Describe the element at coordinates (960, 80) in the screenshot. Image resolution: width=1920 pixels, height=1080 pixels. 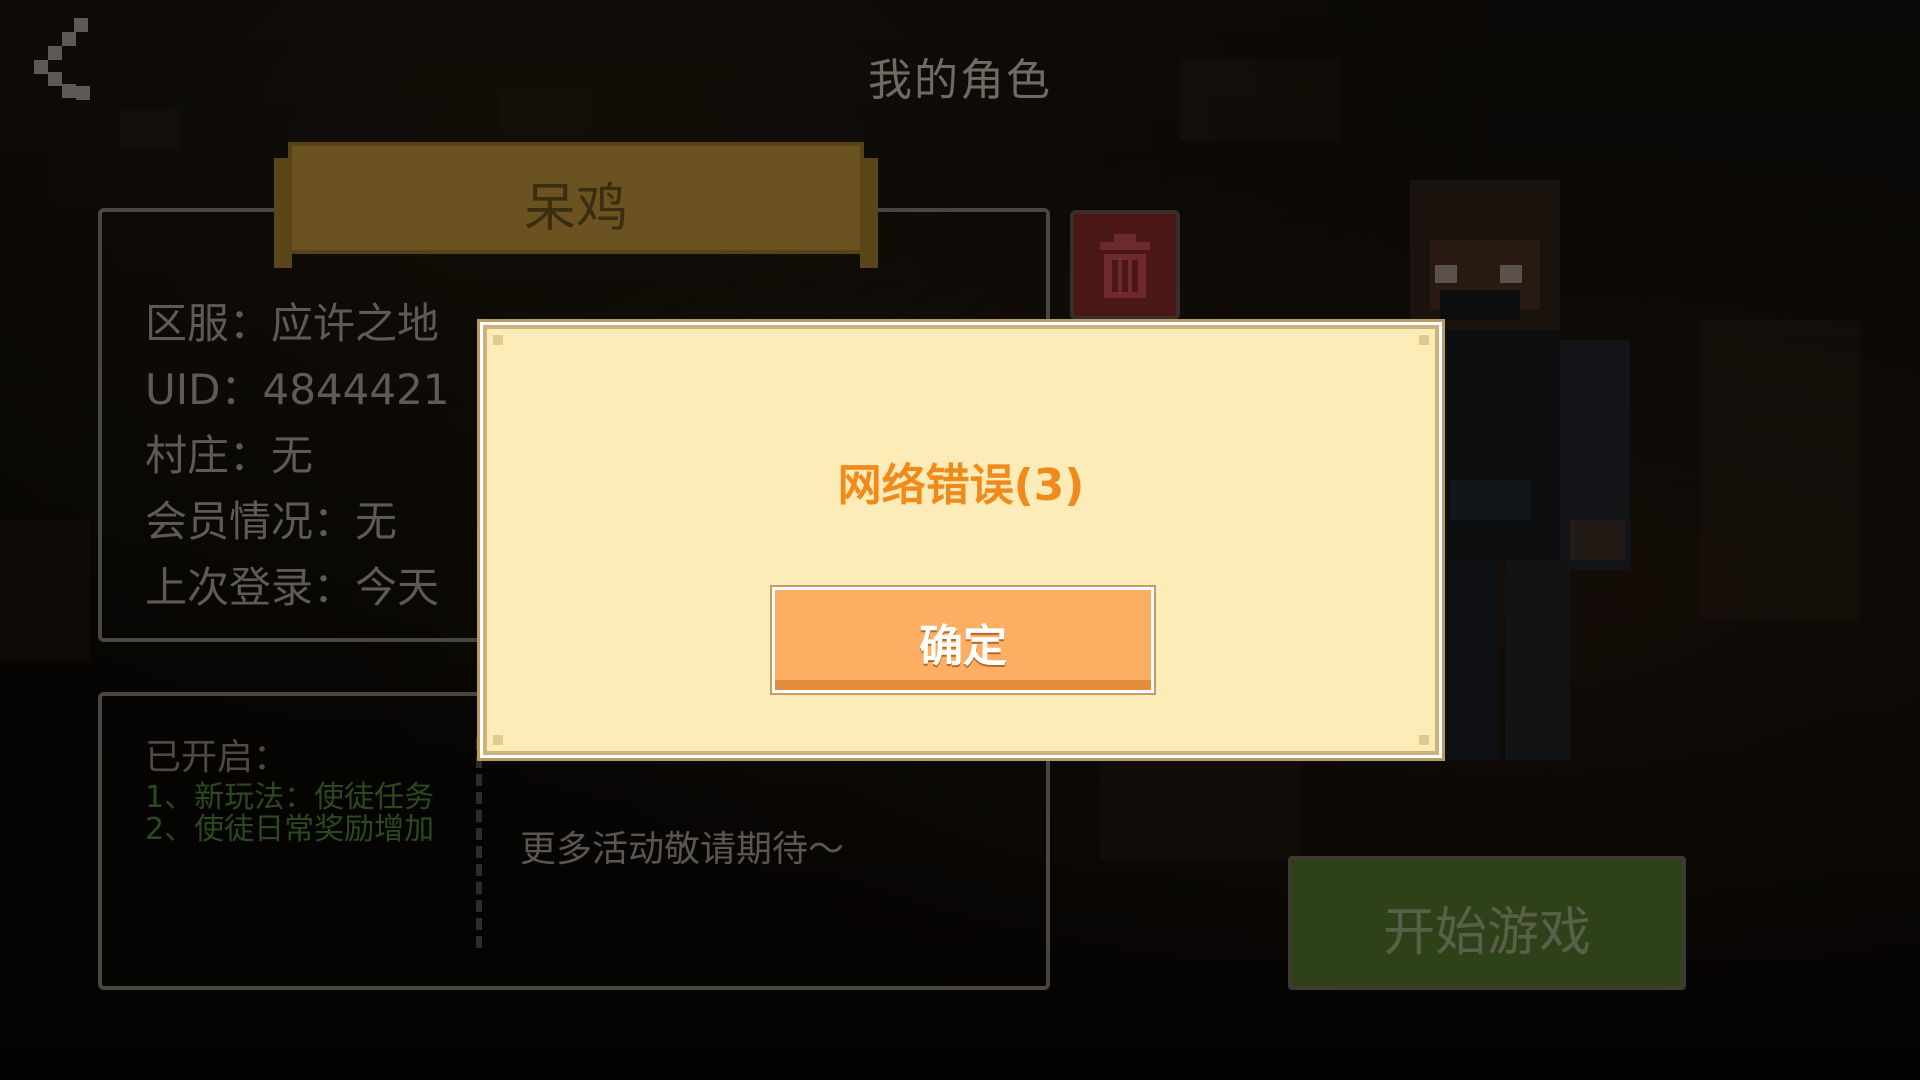
I see `page-title: 我的角色` at that location.